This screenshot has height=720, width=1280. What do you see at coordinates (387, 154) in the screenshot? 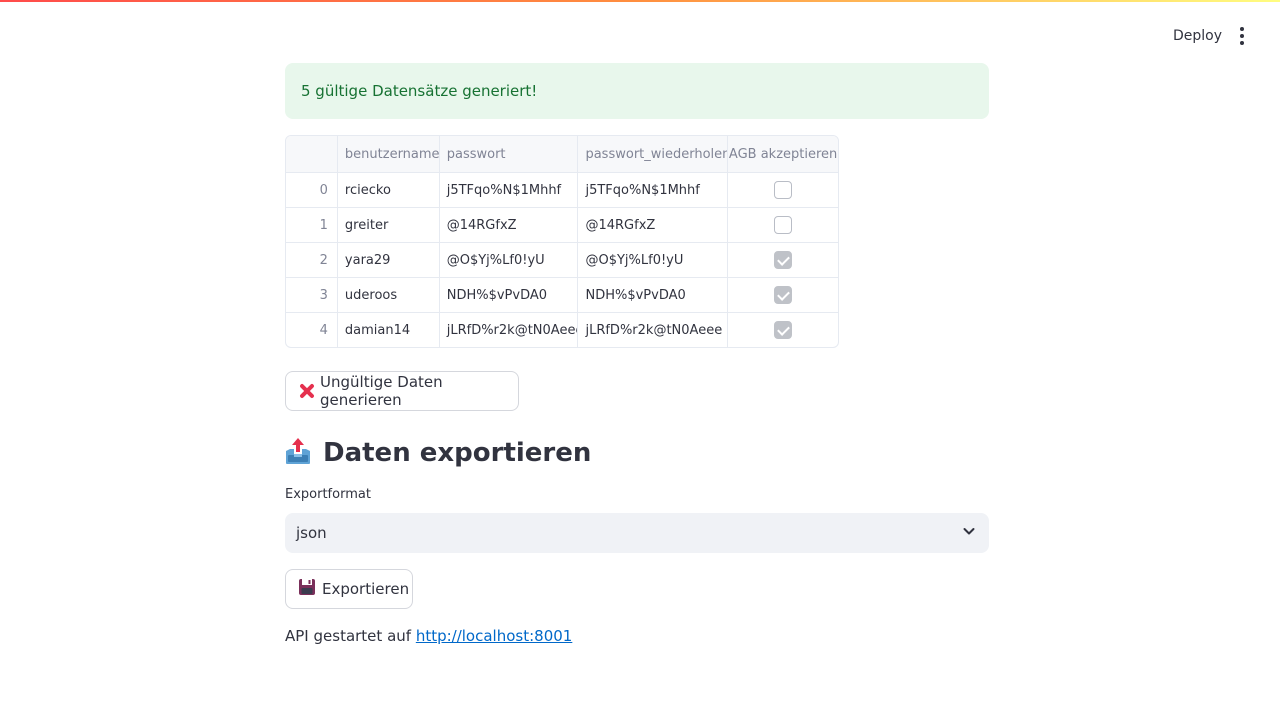
I see `column-header-benutzername: benutzername` at bounding box center [387, 154].